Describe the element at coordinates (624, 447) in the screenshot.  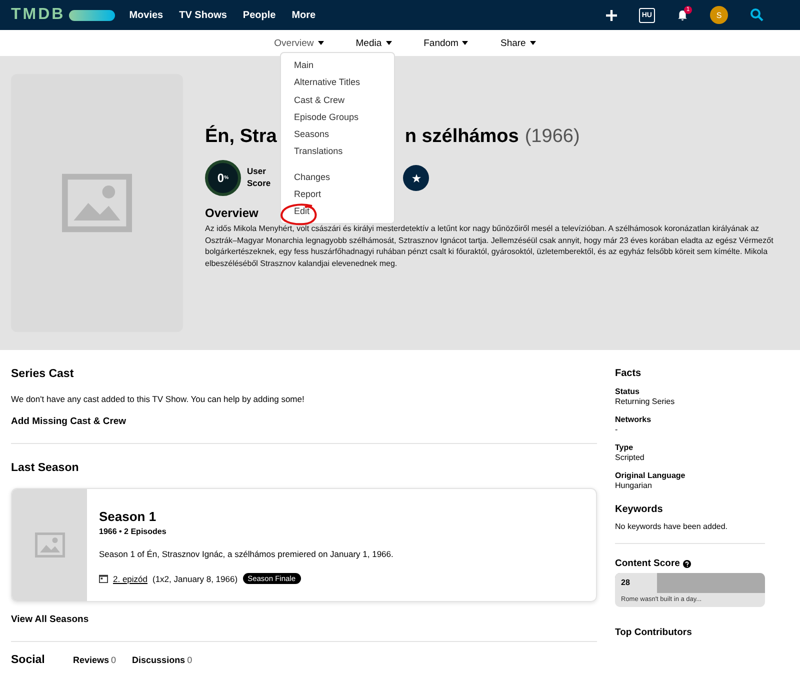
I see `fact-label: Type` at that location.